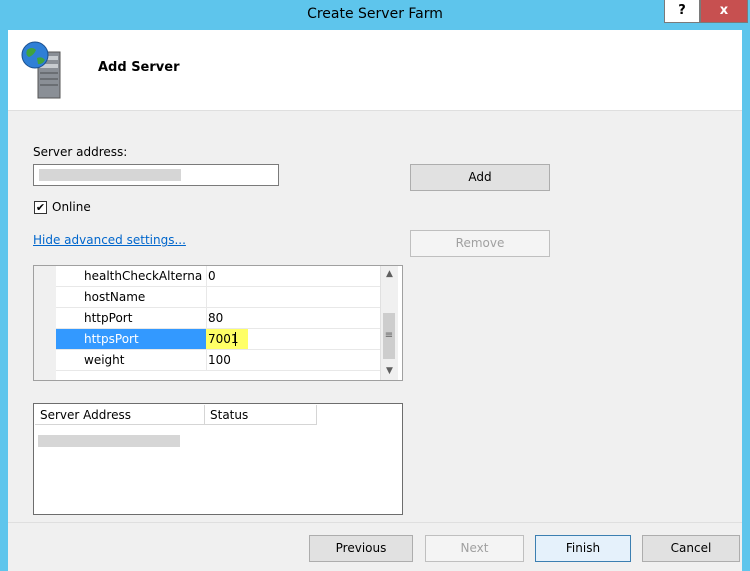  I want to click on footer-divider, so click(375, 522).